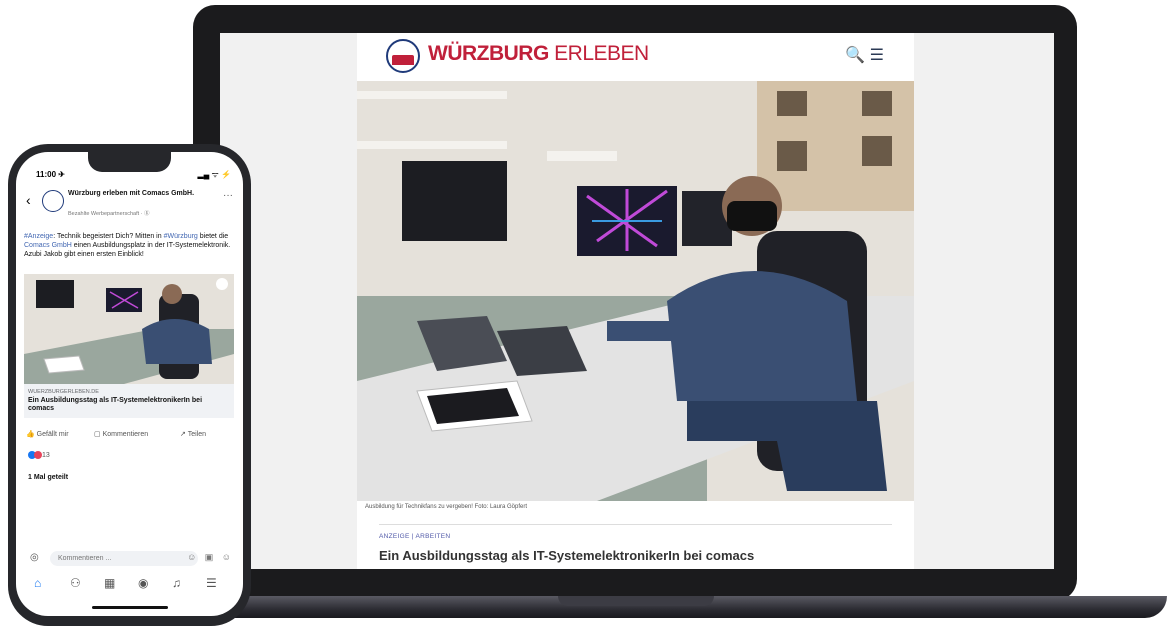 This screenshot has width=1167, height=626. I want to click on comment-input, so click(124, 558).